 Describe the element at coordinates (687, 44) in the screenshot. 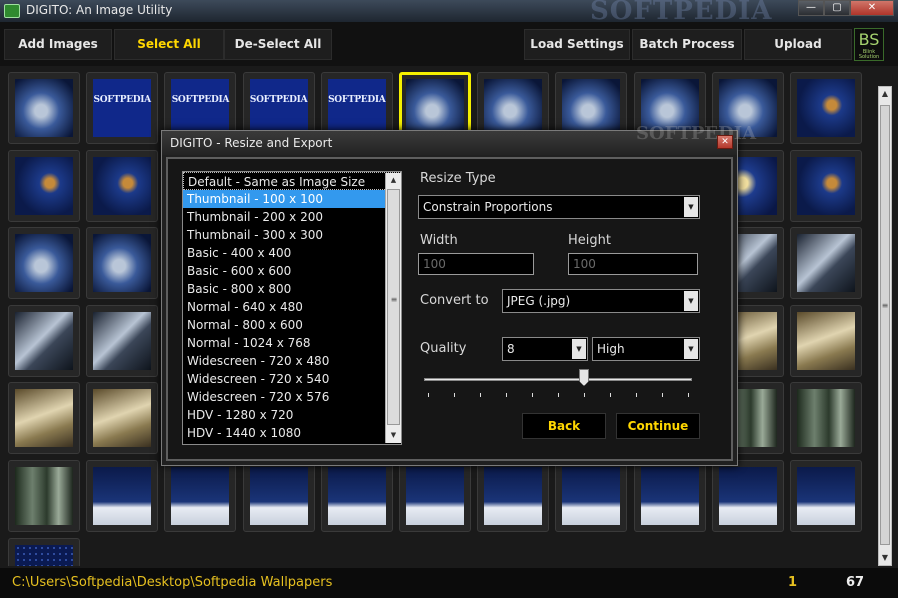

I see `batch-process-button: Batch Process` at that location.